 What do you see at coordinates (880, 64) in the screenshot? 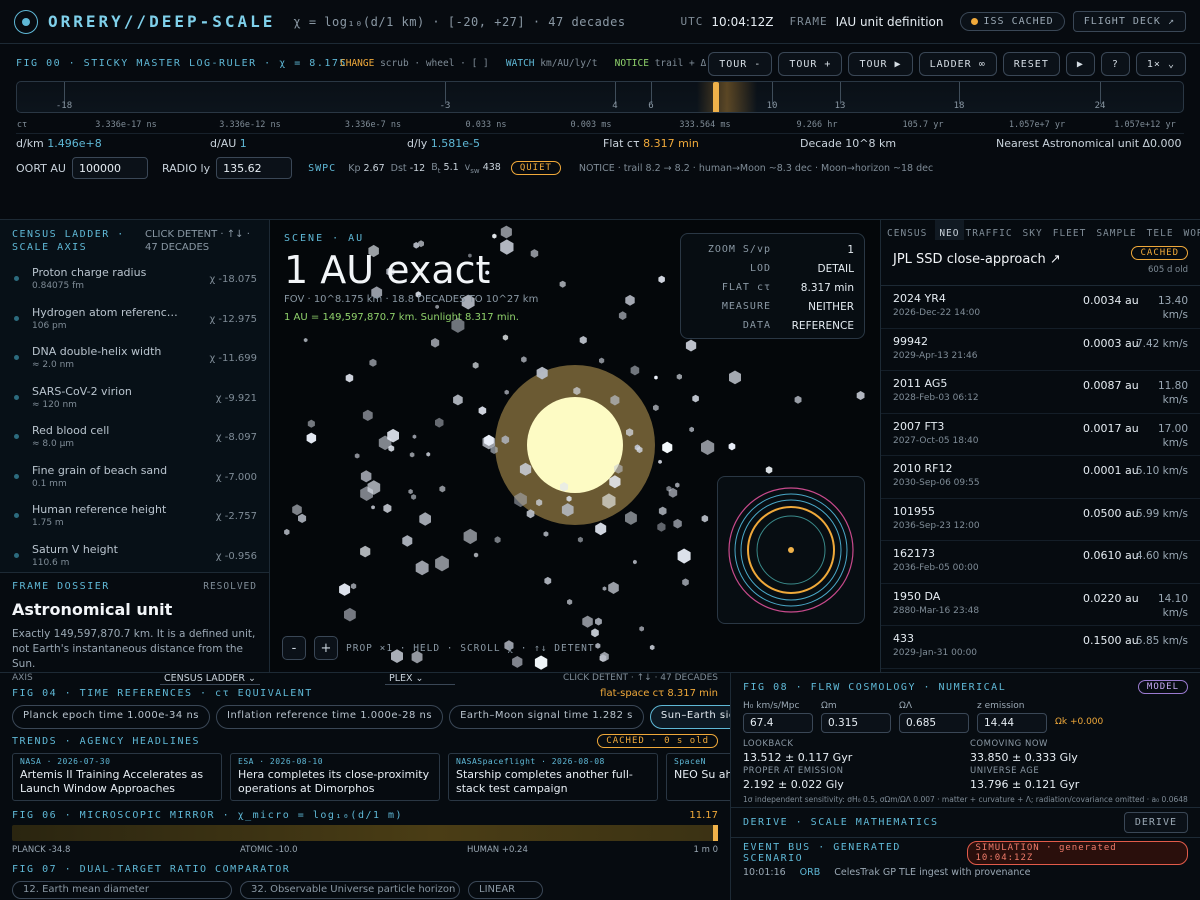
I see `tour-play-button: TOUR ▶` at bounding box center [880, 64].